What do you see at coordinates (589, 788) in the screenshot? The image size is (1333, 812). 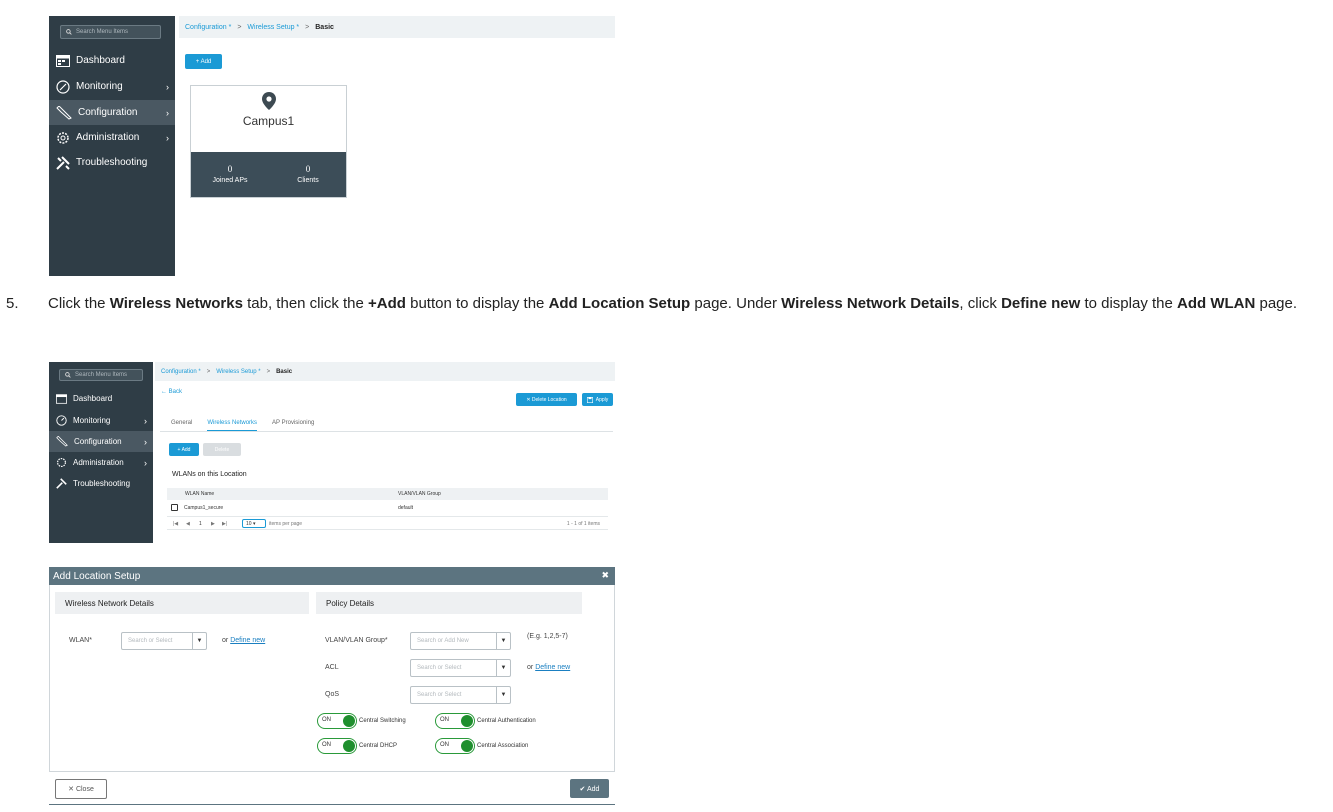 I see `add-button: ✔ Add` at bounding box center [589, 788].